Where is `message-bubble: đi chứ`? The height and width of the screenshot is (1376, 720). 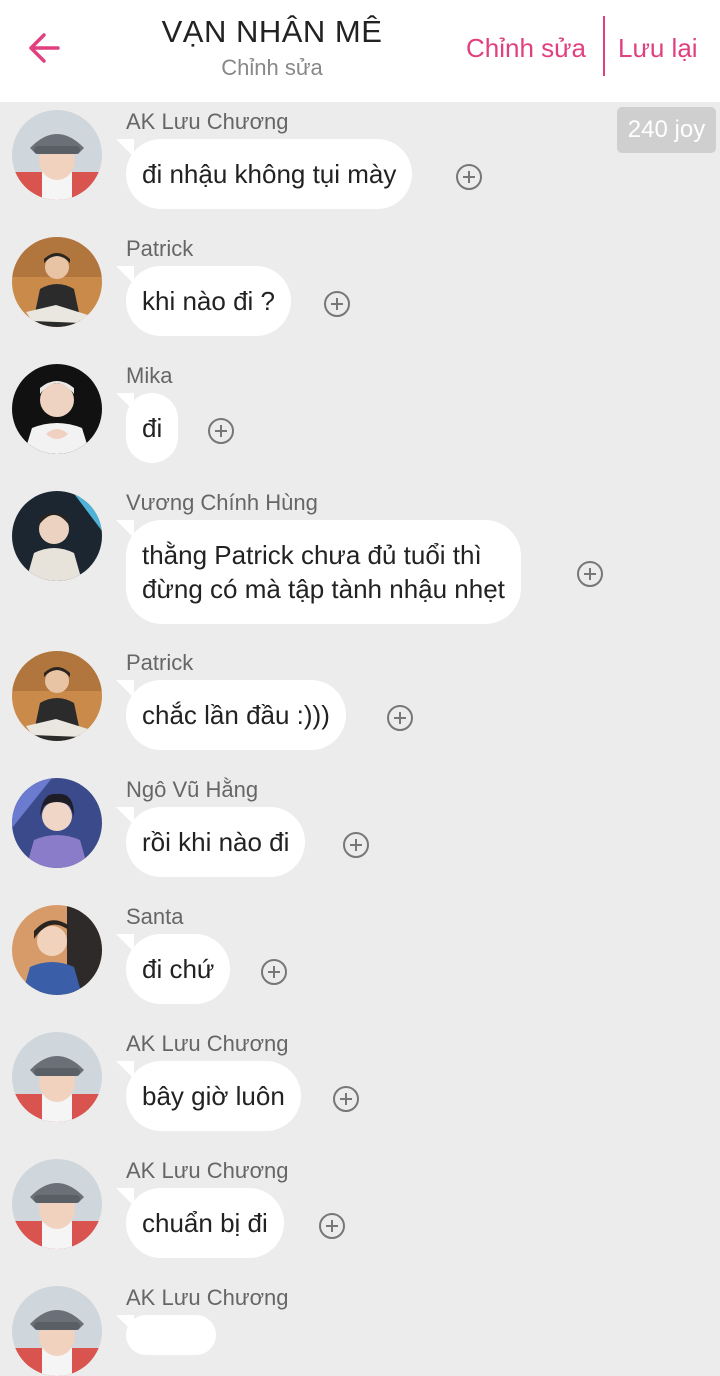 message-bubble: đi chứ is located at coordinates (173, 969).